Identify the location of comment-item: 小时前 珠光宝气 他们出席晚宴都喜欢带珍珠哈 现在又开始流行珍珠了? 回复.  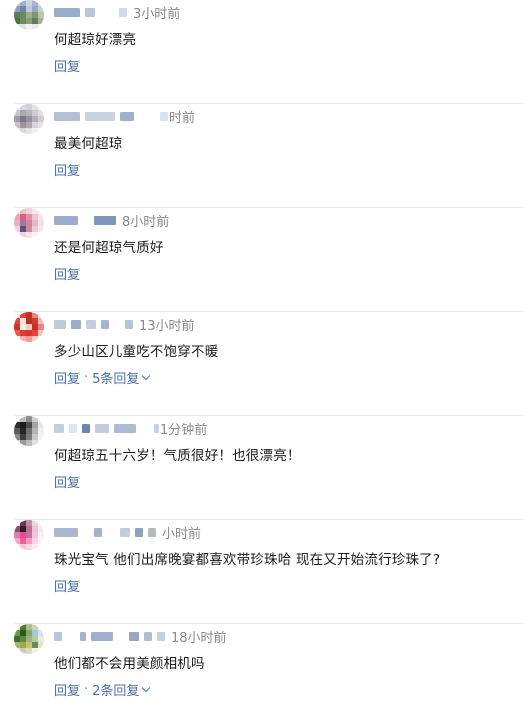
(262, 572).